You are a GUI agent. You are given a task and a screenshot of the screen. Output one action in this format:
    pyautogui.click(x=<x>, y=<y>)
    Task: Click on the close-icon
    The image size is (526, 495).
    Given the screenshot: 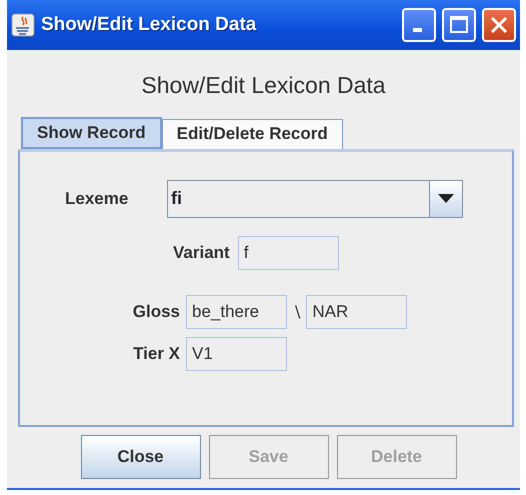 What is the action you would take?
    pyautogui.click(x=499, y=25)
    